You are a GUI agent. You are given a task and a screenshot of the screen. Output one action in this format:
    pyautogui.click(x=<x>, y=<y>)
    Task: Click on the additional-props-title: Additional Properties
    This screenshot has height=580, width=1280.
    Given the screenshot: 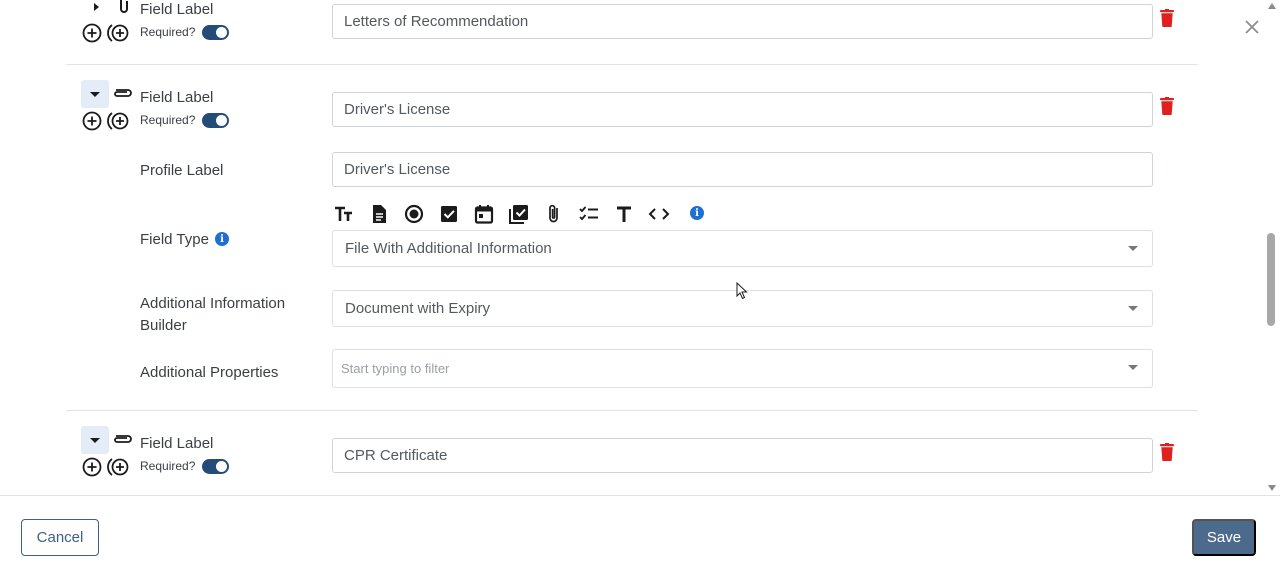 What is the action you would take?
    pyautogui.click(x=209, y=372)
    